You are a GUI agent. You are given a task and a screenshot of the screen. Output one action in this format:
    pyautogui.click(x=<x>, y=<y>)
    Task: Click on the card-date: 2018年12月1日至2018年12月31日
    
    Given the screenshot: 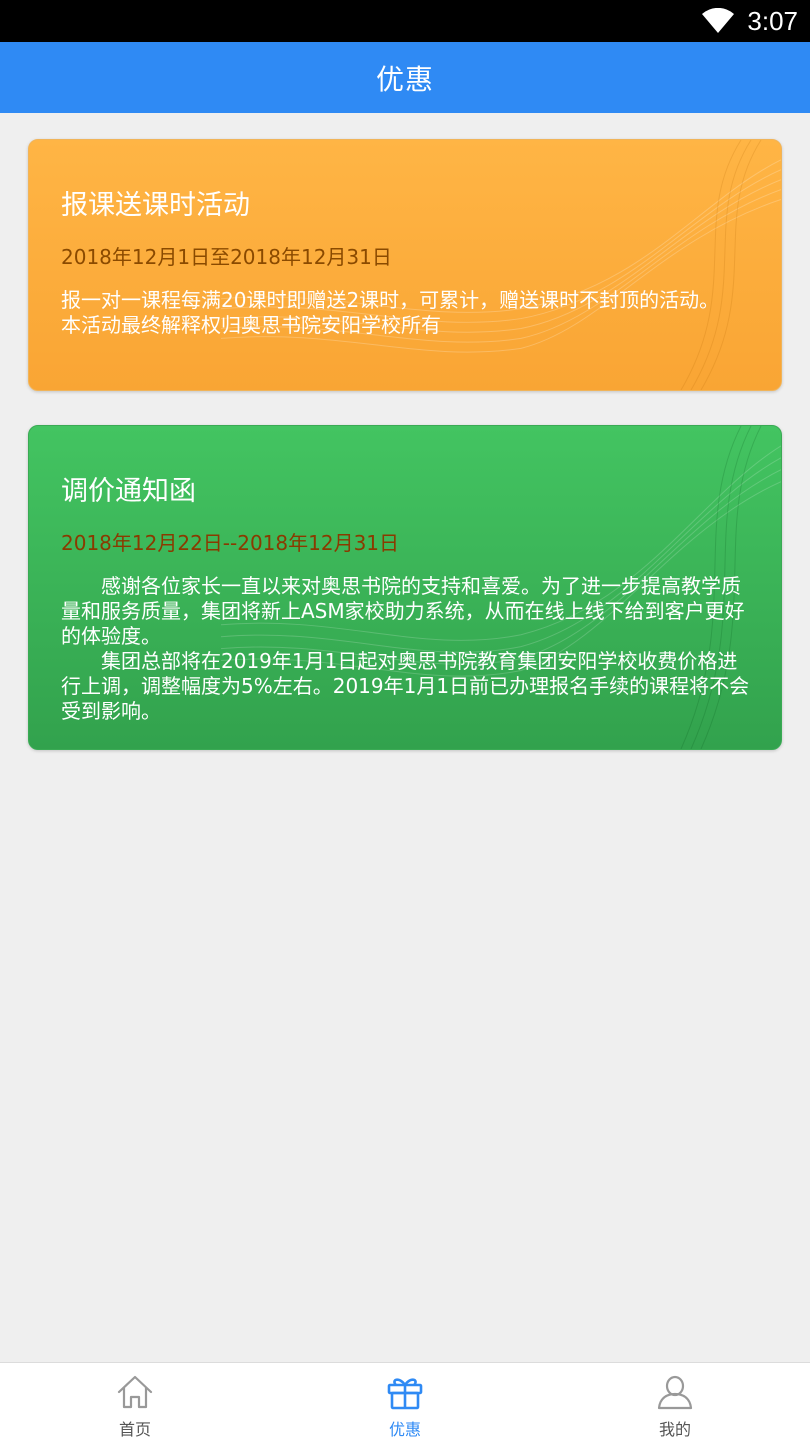 What is the action you would take?
    pyautogui.click(x=226, y=257)
    